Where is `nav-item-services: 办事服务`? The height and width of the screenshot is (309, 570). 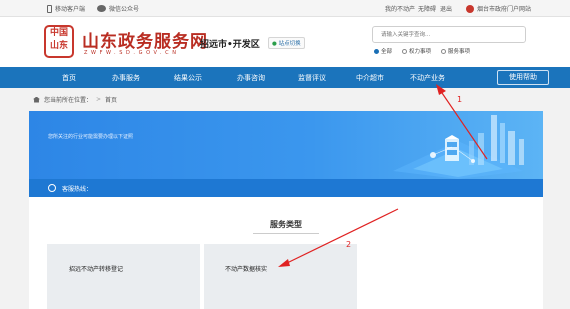 nav-item-services: 办事服务 is located at coordinates (126, 78).